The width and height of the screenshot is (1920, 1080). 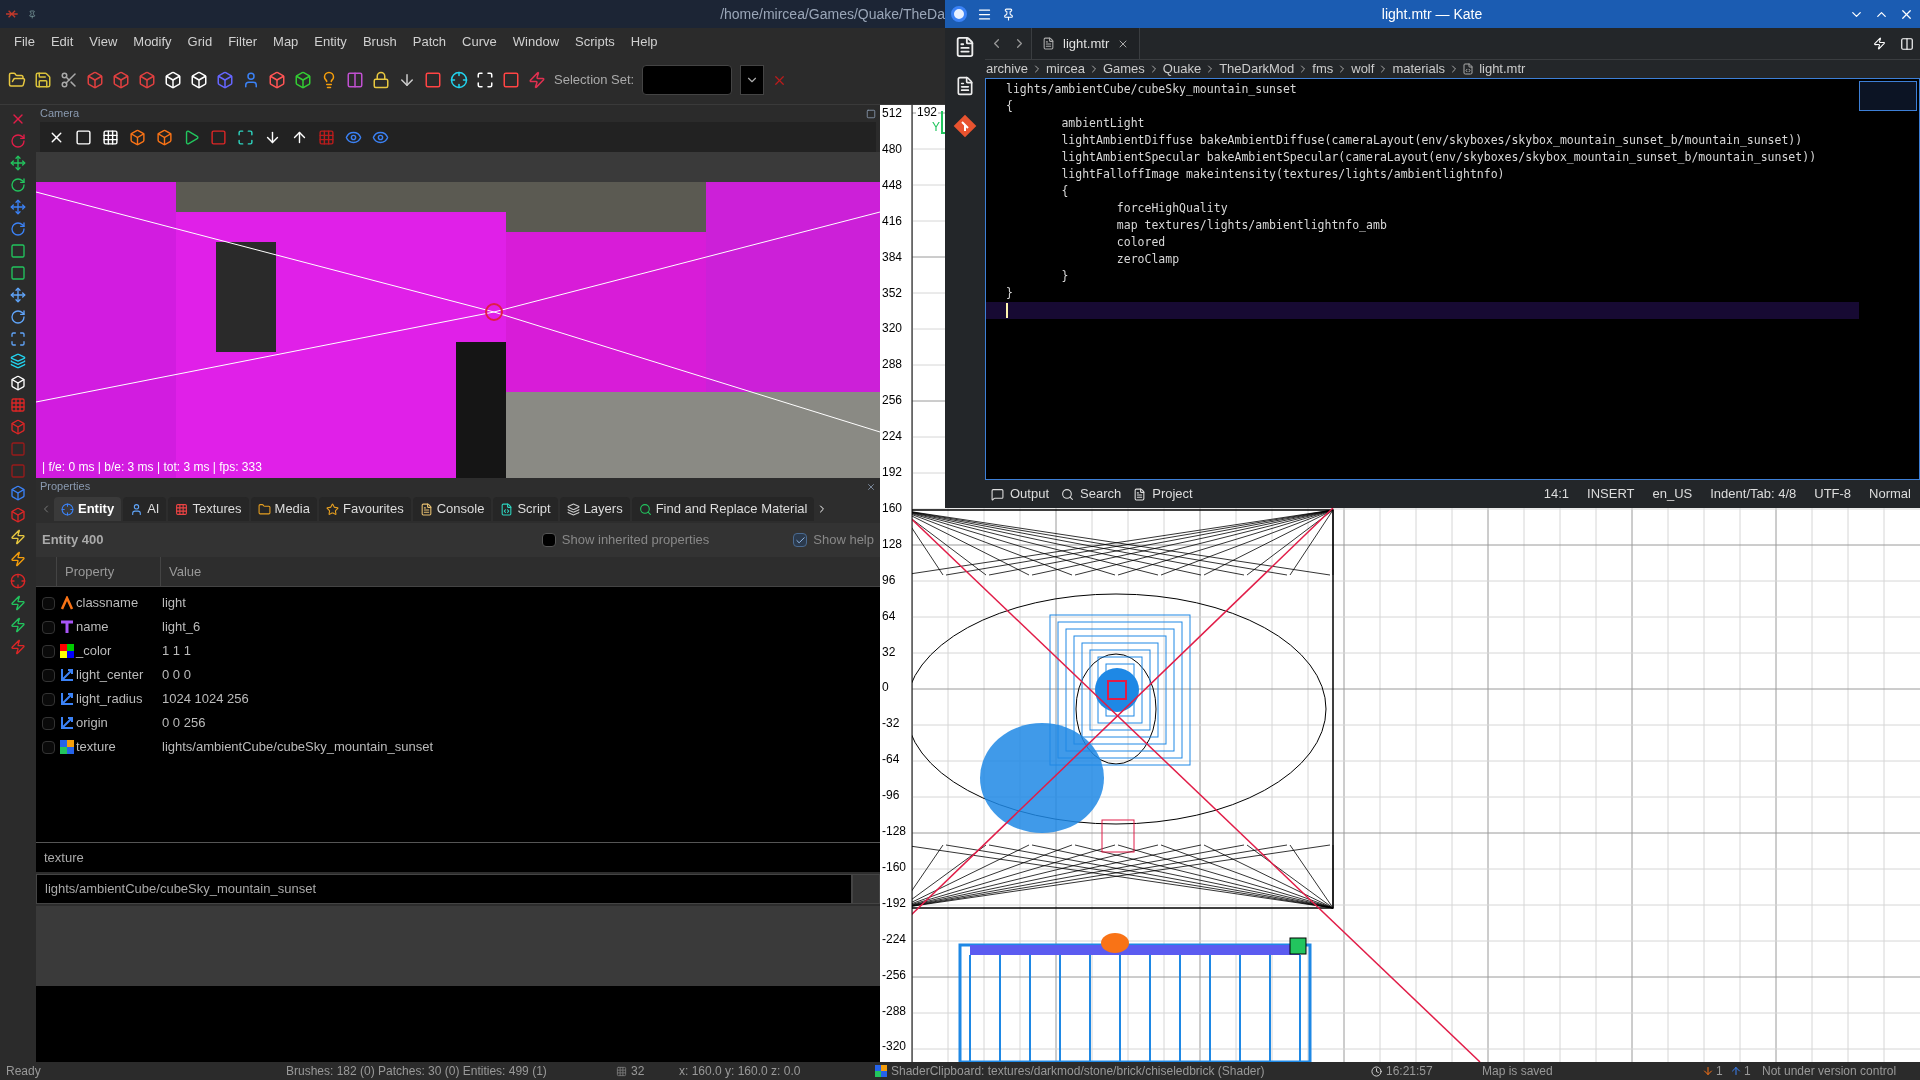 I want to click on documents-icon, so click(x=965, y=47).